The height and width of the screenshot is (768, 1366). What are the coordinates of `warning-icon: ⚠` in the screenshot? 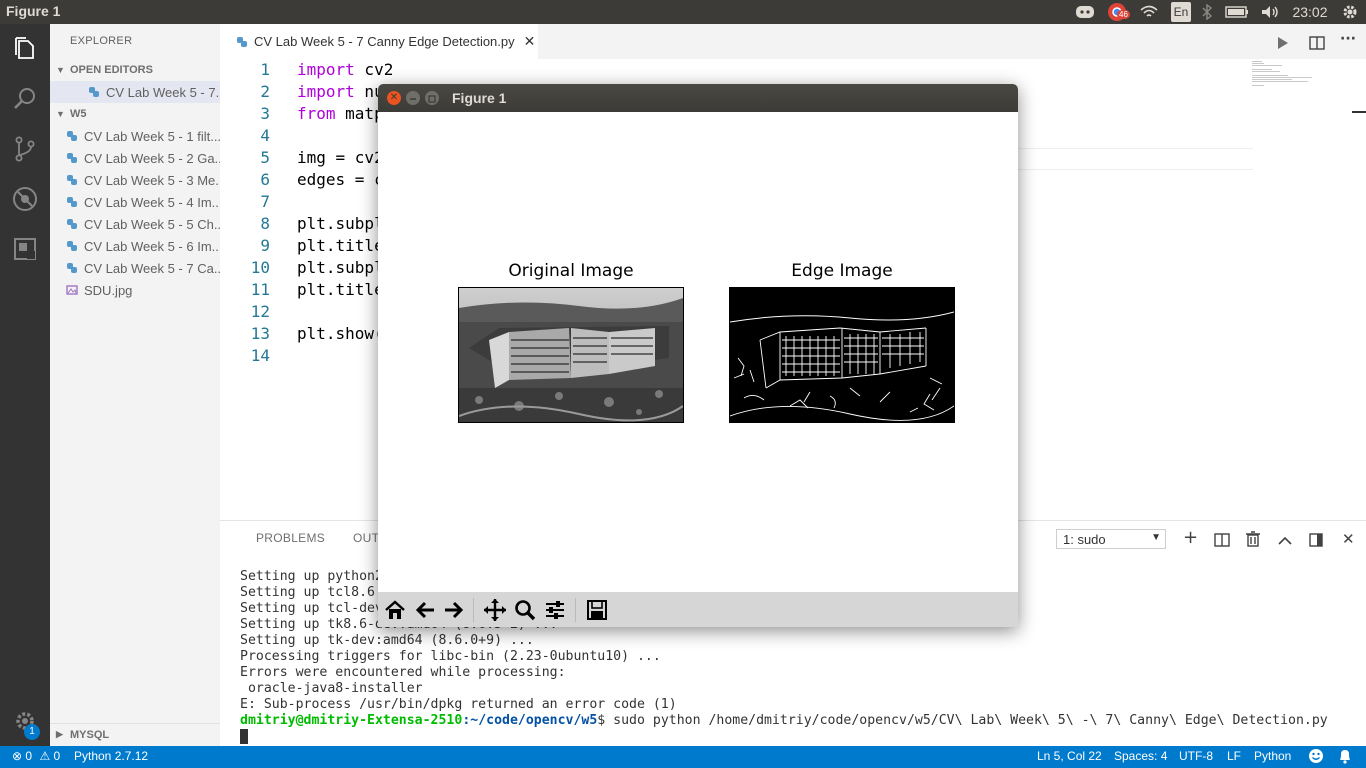 It's located at (45, 756).